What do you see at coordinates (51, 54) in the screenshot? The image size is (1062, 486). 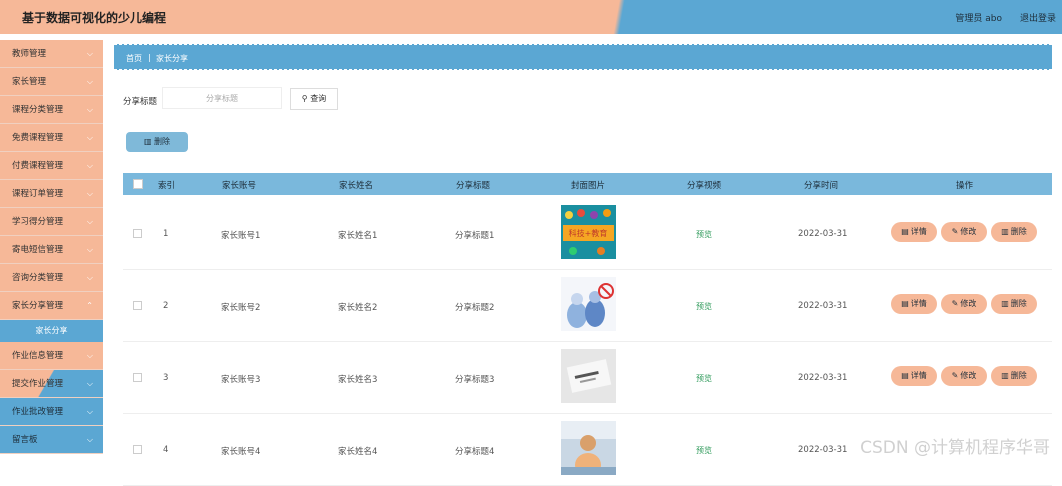 I see `sidebar-item-teachers: 教师管理 ⌵` at bounding box center [51, 54].